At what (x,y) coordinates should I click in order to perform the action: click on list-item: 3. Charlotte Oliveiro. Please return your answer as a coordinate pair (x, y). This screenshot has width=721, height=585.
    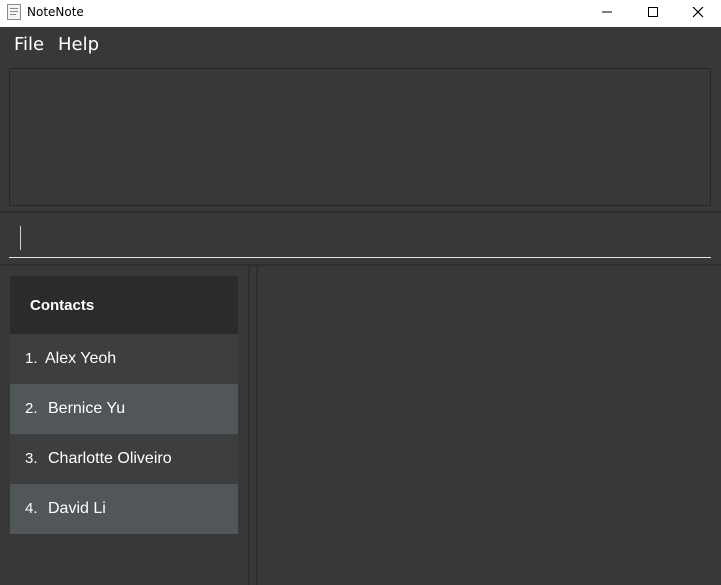
    Looking at the image, I should click on (124, 459).